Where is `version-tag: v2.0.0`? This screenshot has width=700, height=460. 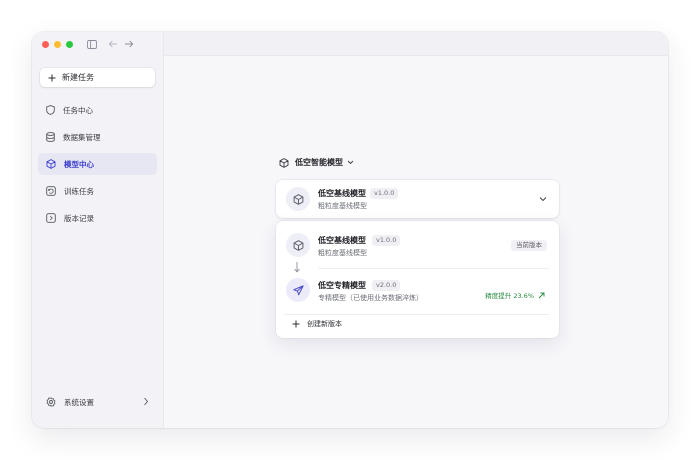 version-tag: v2.0.0 is located at coordinates (386, 285).